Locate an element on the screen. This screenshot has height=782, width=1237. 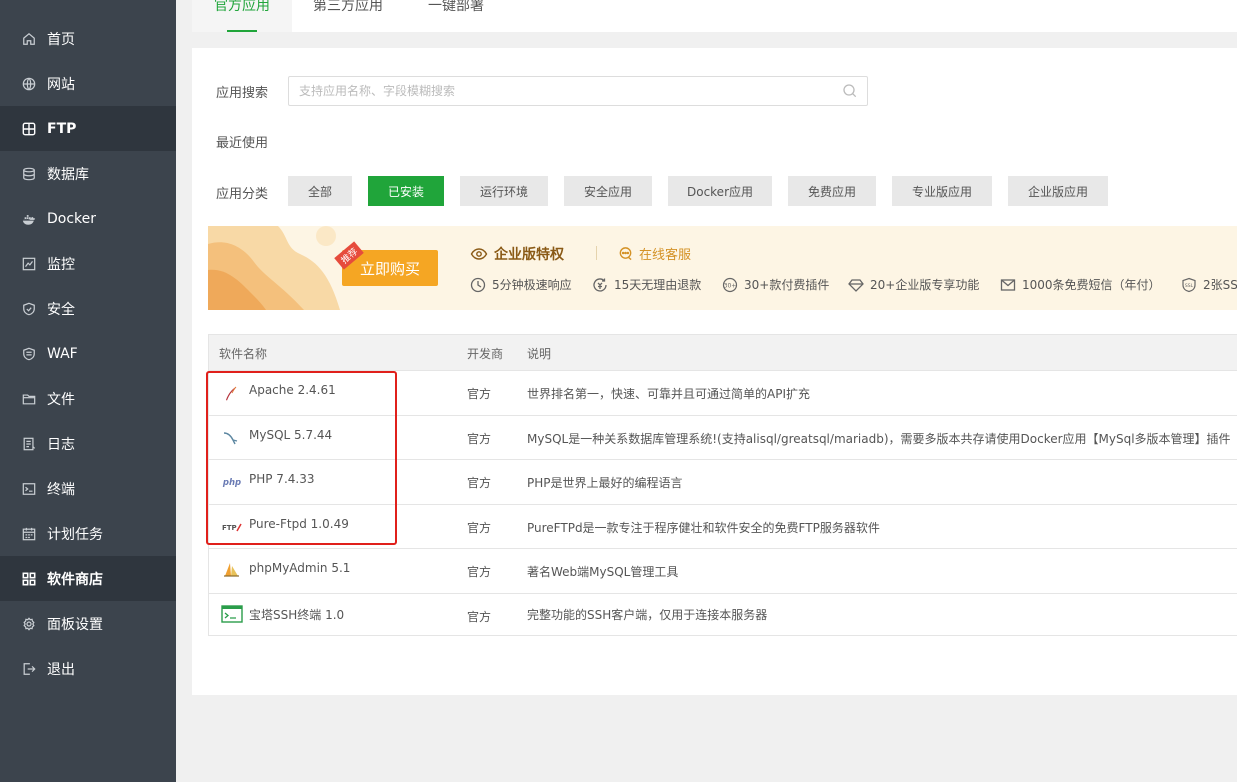
sidebar-item-label: 文件 is located at coordinates (61, 399).